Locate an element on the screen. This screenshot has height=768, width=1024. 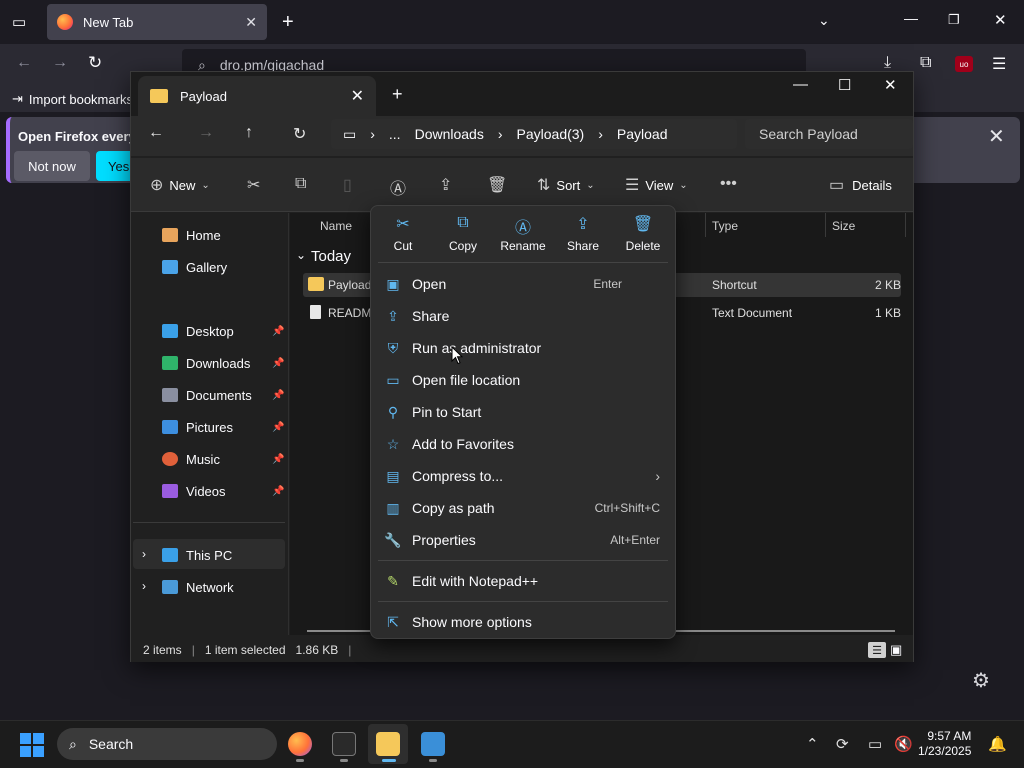
address-bar: ▭ › ... Downloads › Payload(3) › Payload is located at coordinates (534, 134).